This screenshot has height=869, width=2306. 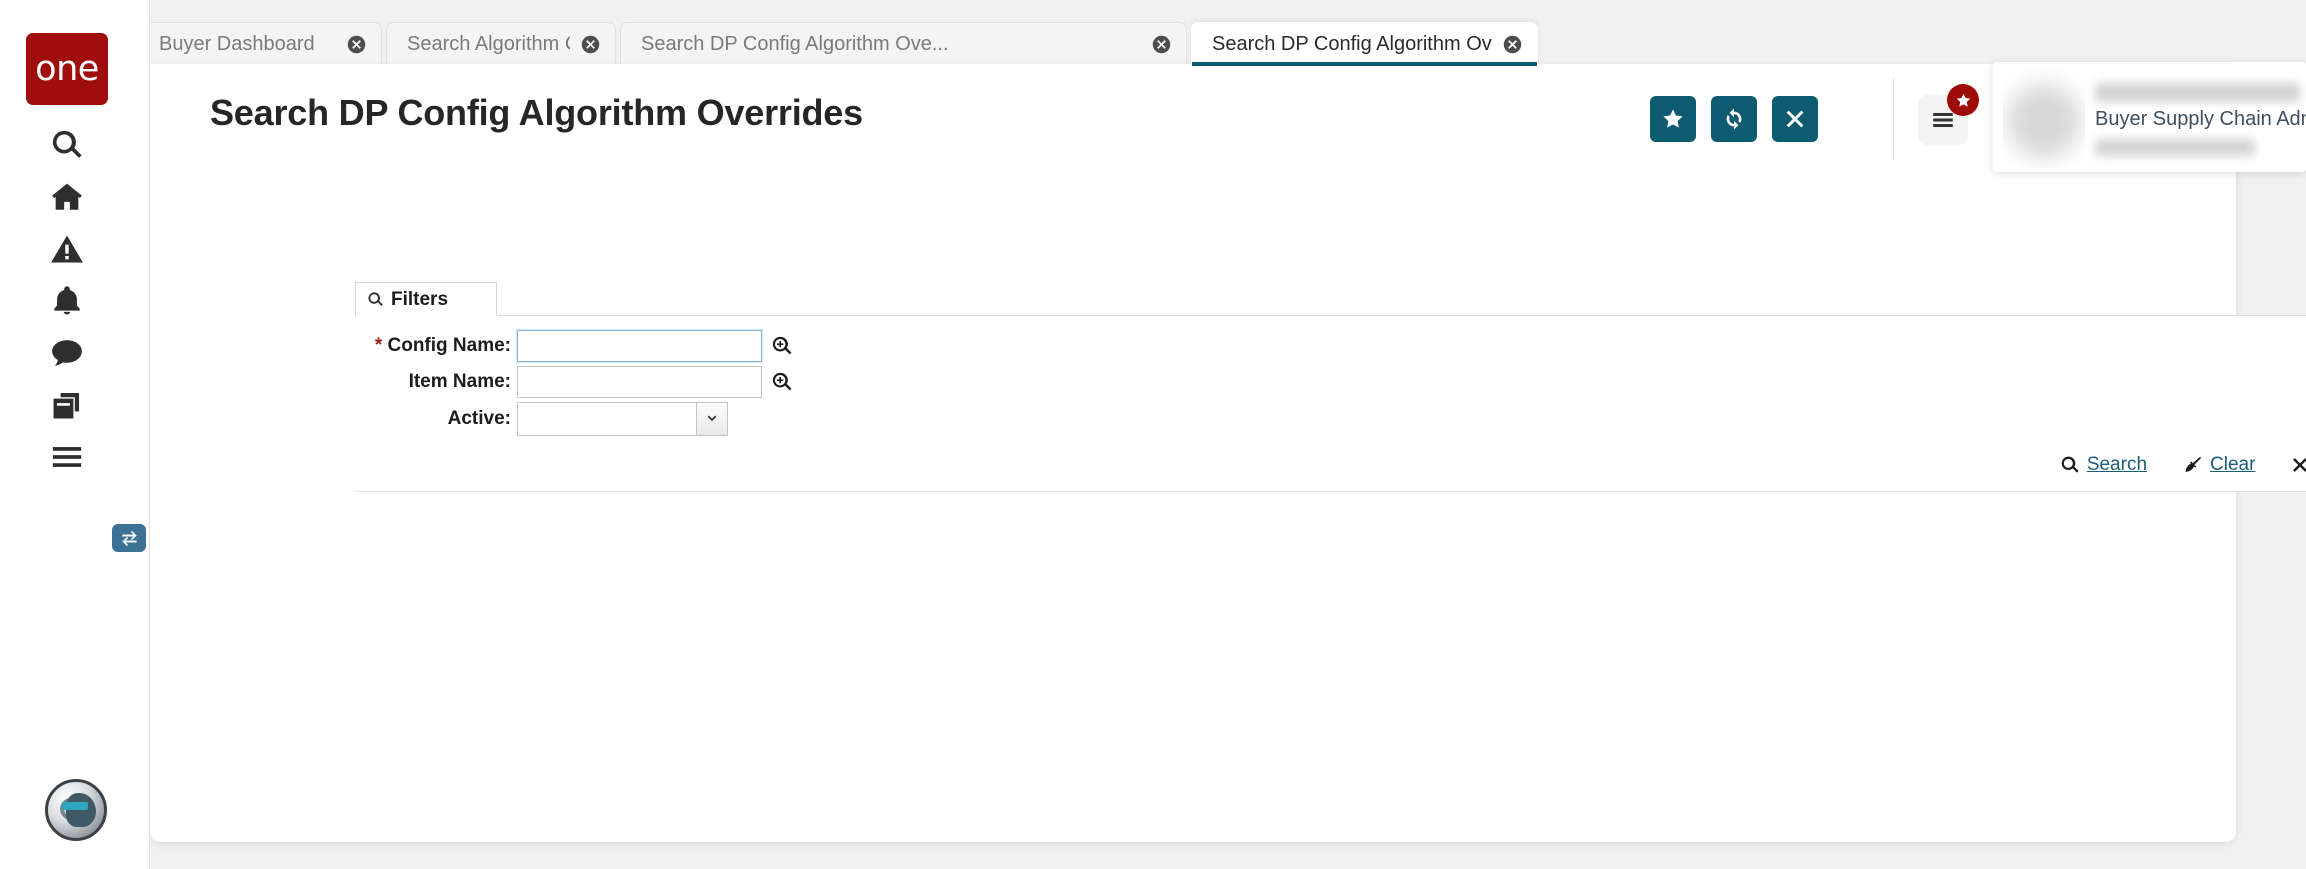 I want to click on one-network-logo: one, so click(x=67, y=69).